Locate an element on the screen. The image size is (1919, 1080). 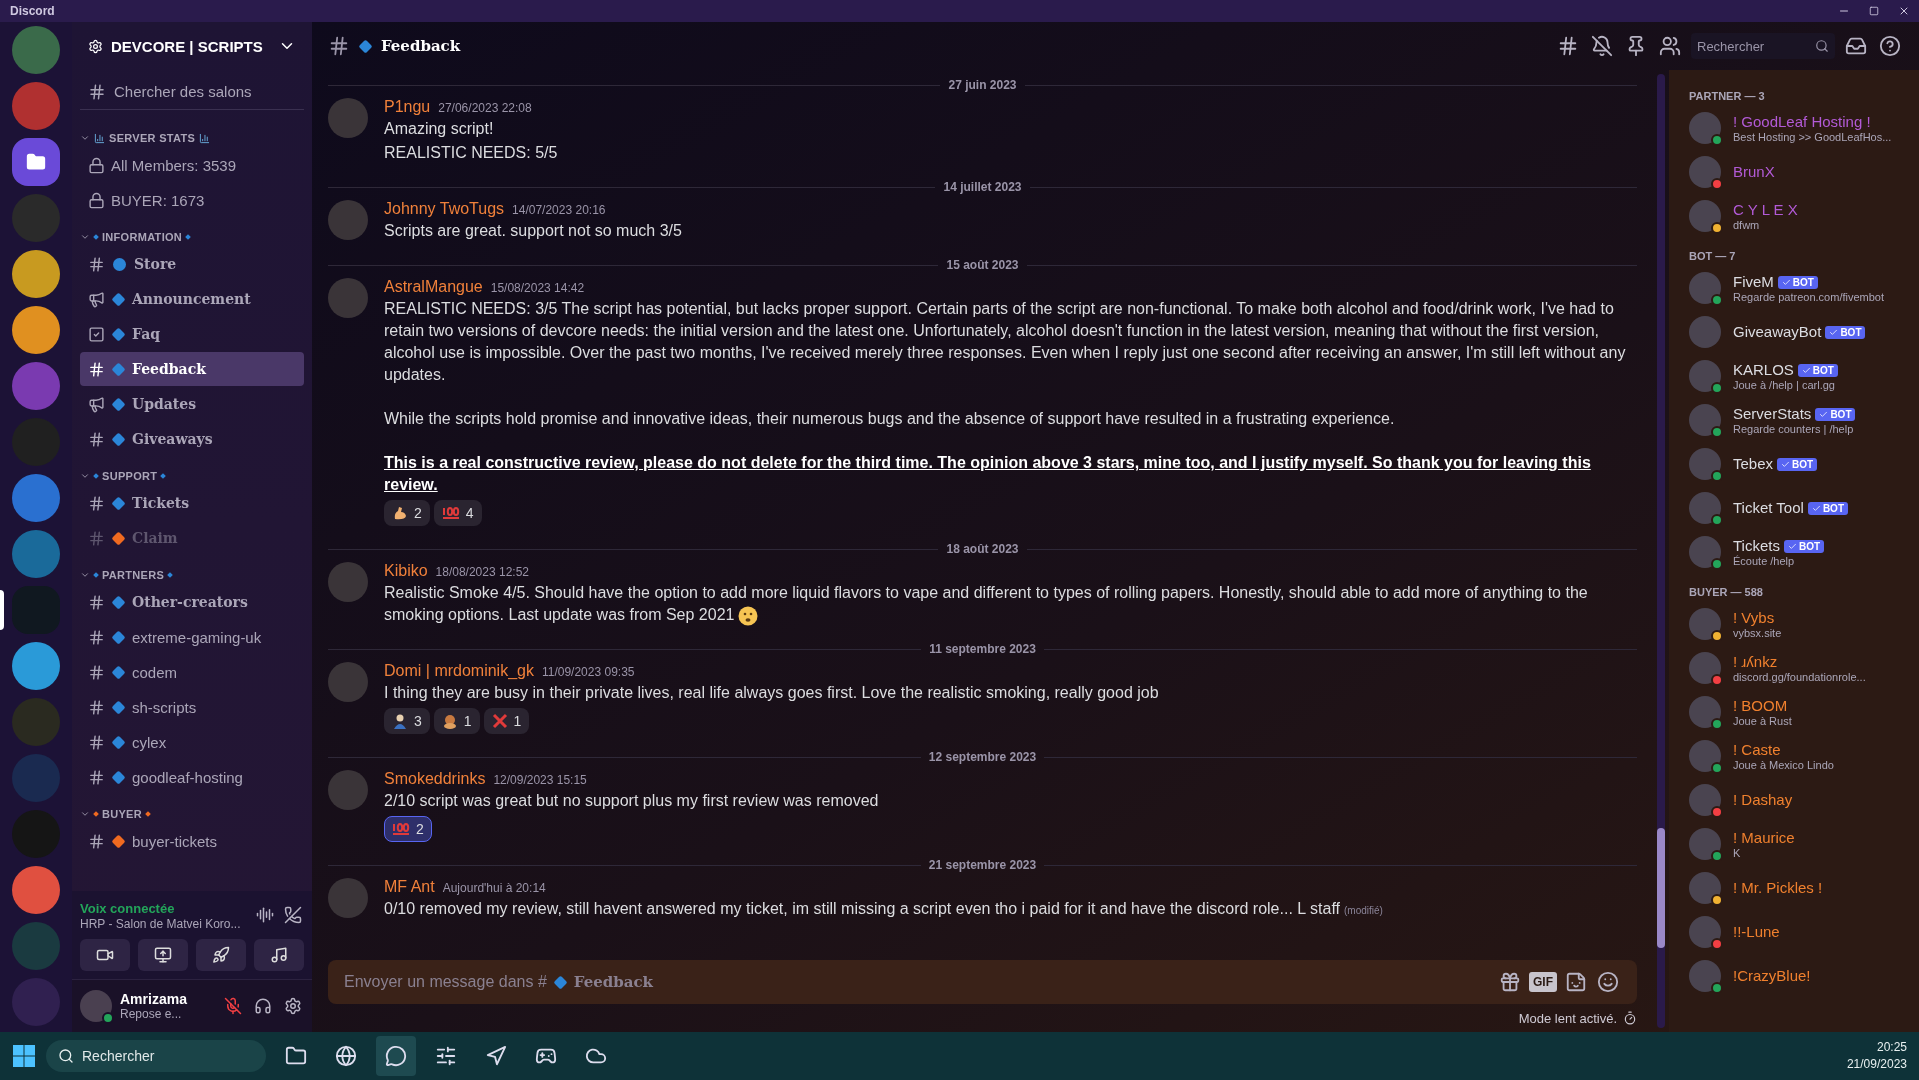
maximize-icon is located at coordinates (1874, 11).